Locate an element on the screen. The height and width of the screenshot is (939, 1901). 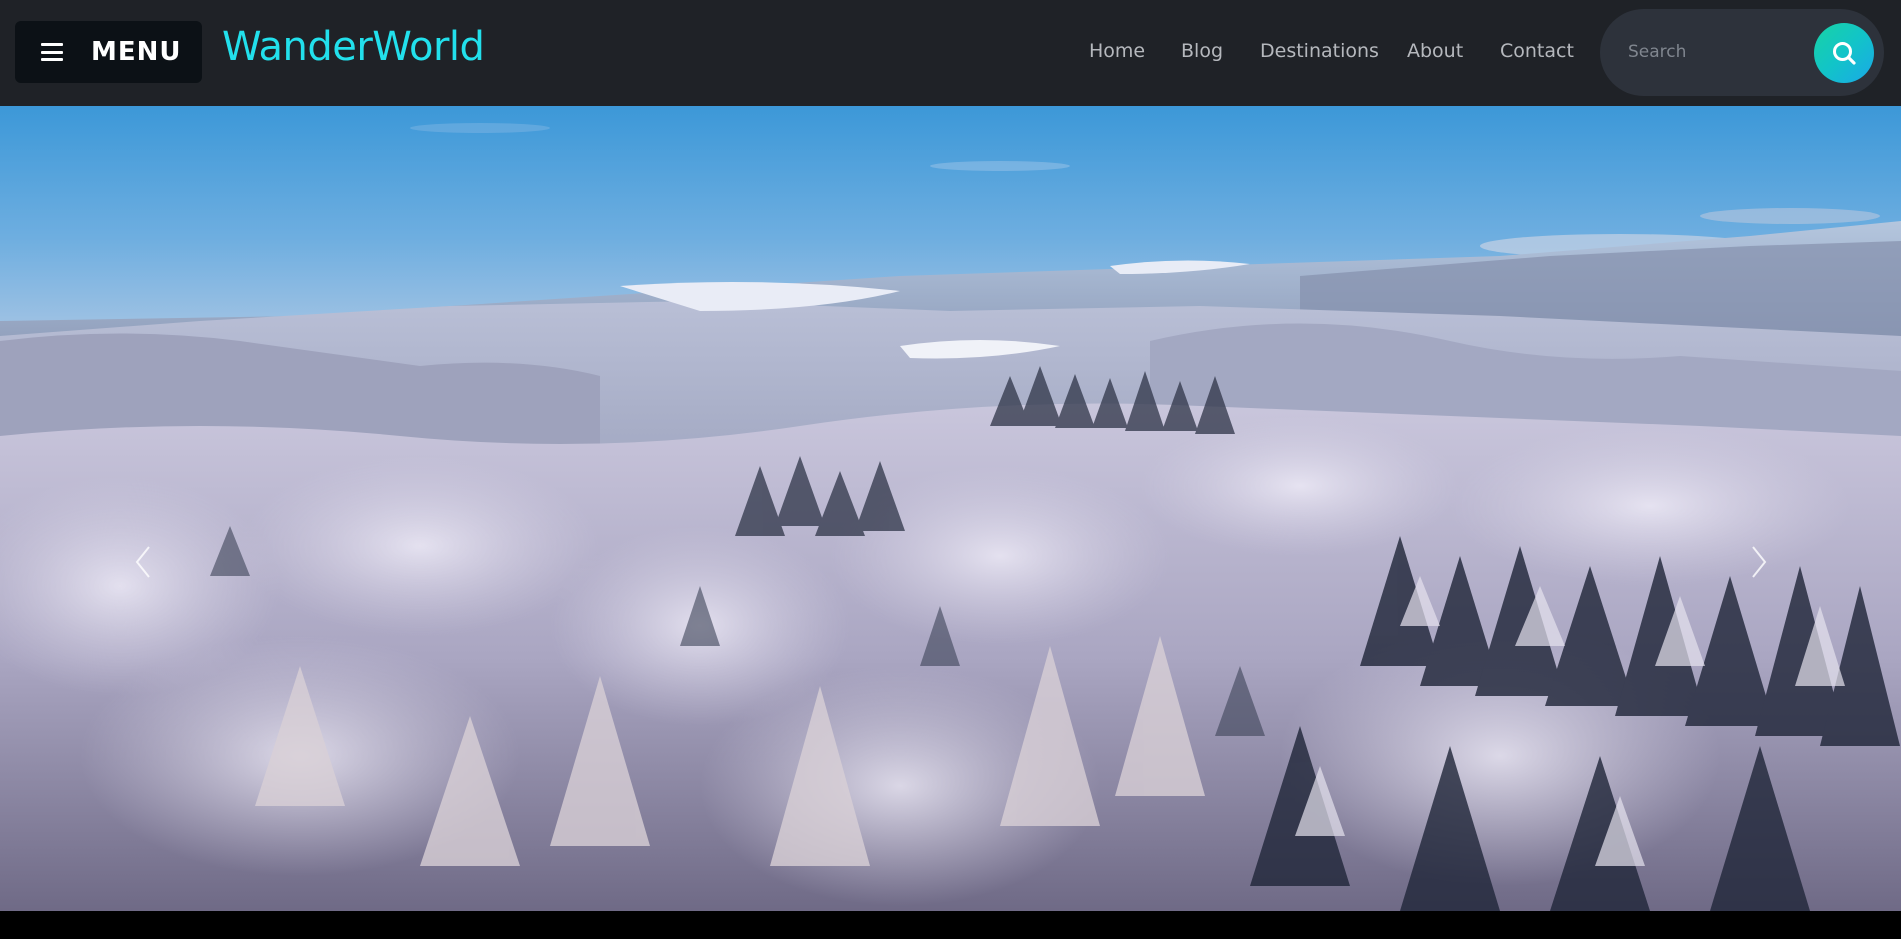
site-logo: WanderWorld is located at coordinates (353, 47).